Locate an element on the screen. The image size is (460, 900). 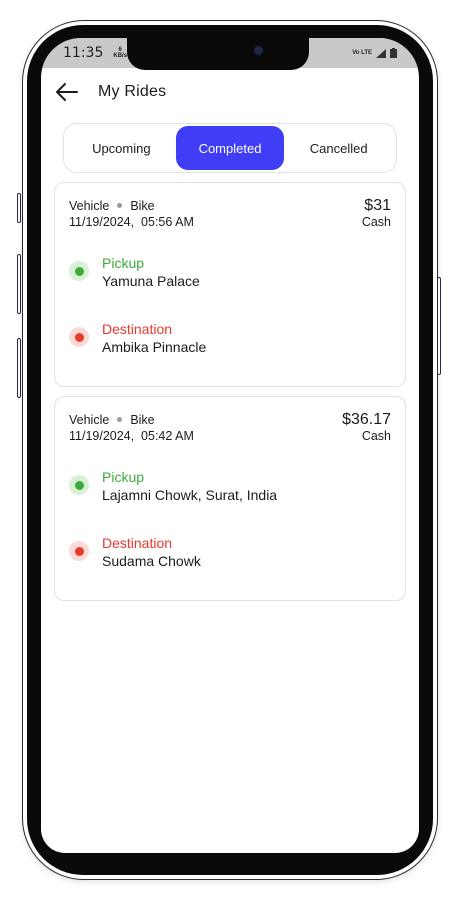
side-button-volume-up is located at coordinates (19, 284).